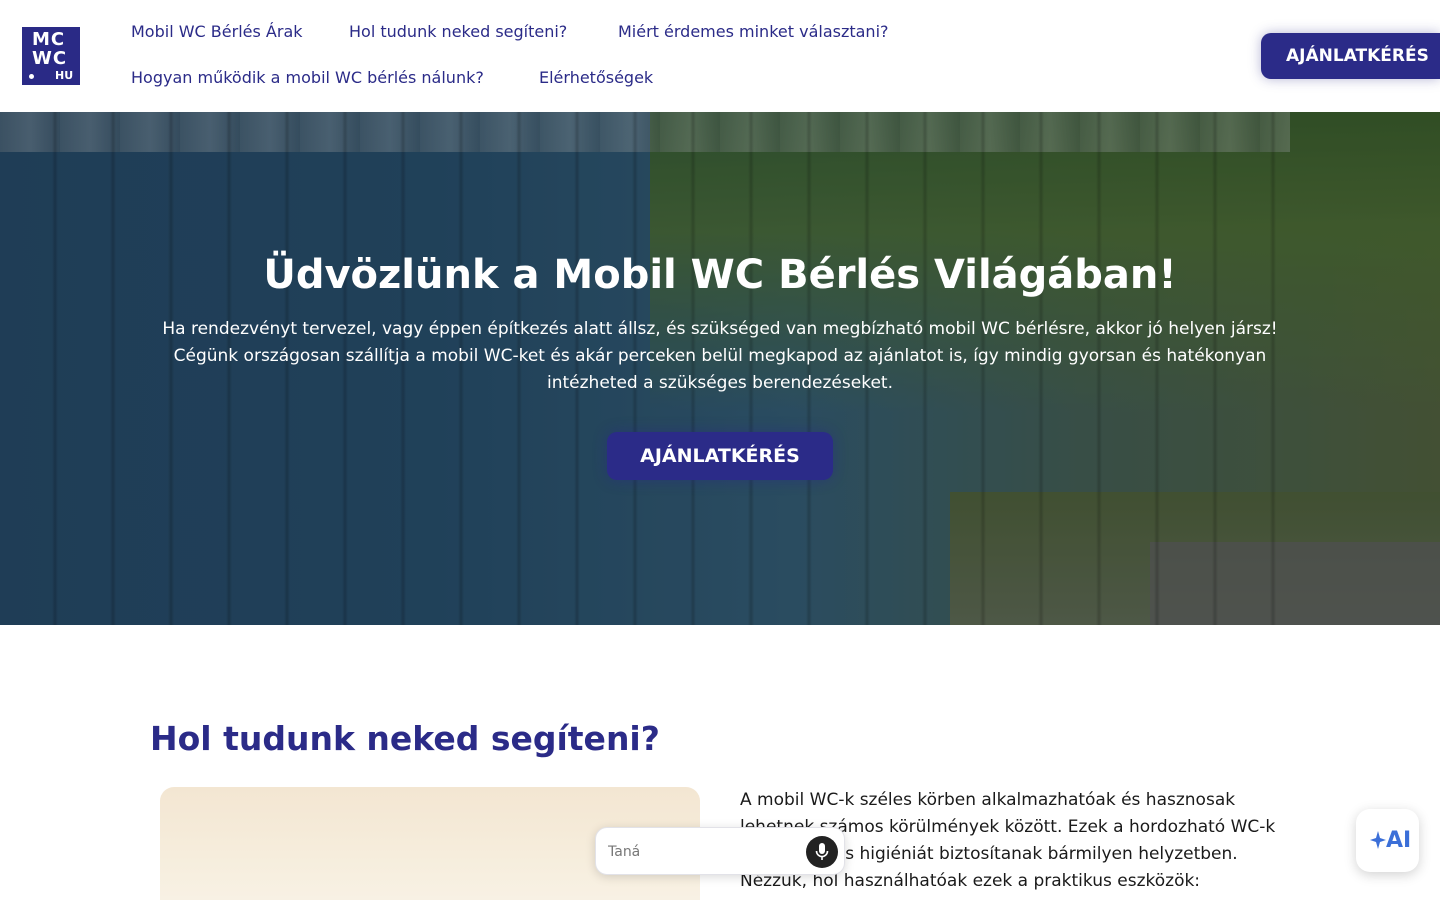 The width and height of the screenshot is (1440, 900). I want to click on nav-link-where-we-help: Hol tudunk neked segíteni?, so click(458, 31).